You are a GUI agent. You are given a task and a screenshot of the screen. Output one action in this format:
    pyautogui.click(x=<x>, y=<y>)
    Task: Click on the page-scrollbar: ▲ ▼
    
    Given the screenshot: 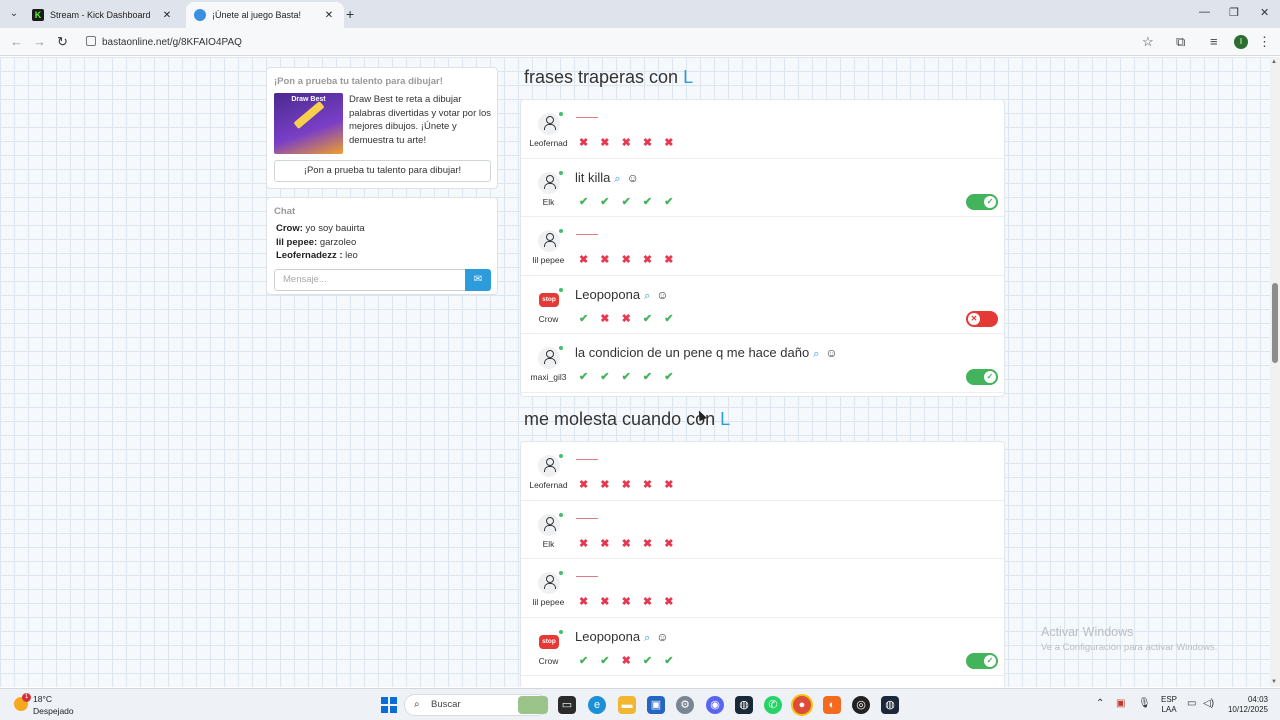 What is the action you would take?
    pyautogui.click(x=1275, y=372)
    